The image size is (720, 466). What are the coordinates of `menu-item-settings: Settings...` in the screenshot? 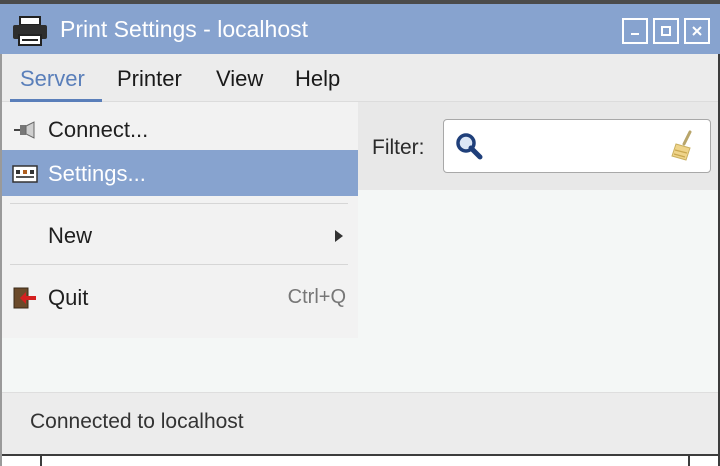 It's located at (179, 173).